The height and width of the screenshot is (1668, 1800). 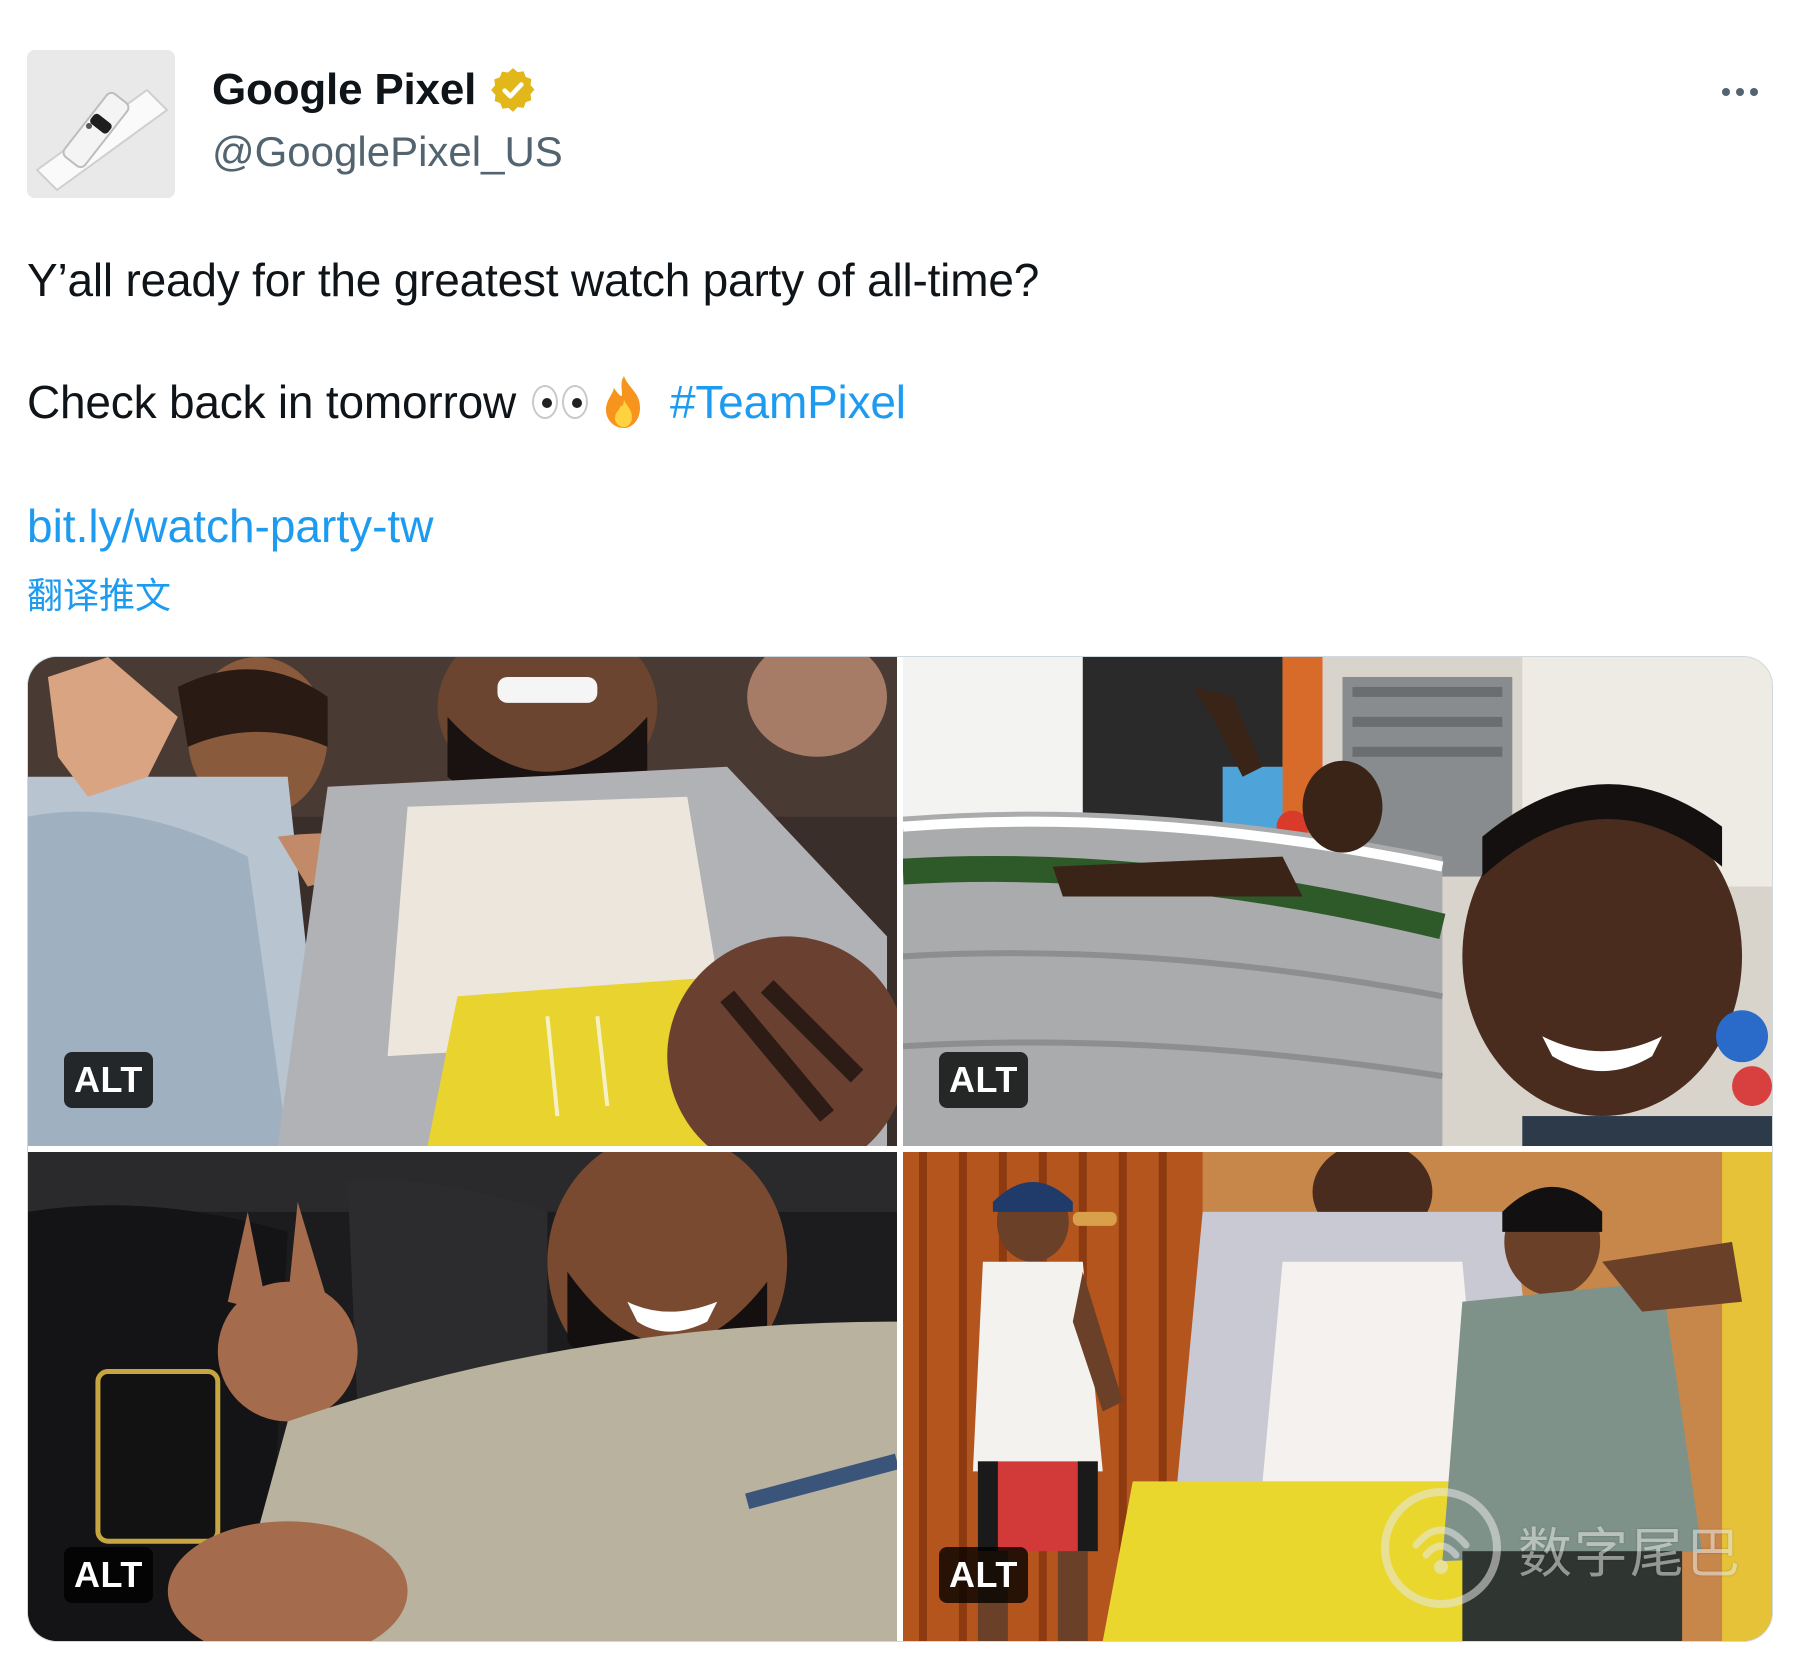 I want to click on hashtag-link: #TeamPixel, so click(x=788, y=402).